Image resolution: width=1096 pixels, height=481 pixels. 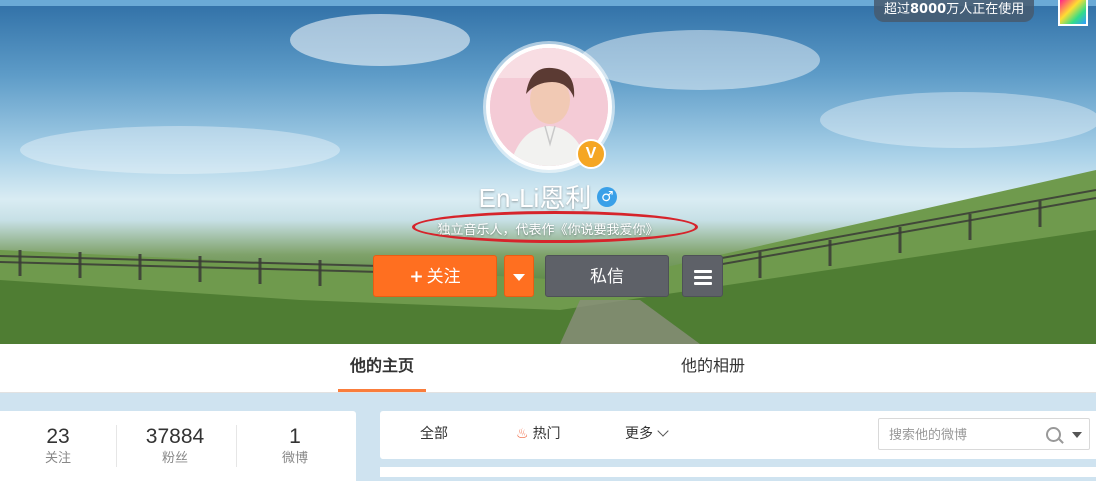 I want to click on follow-dropdown-button, so click(x=519, y=276).